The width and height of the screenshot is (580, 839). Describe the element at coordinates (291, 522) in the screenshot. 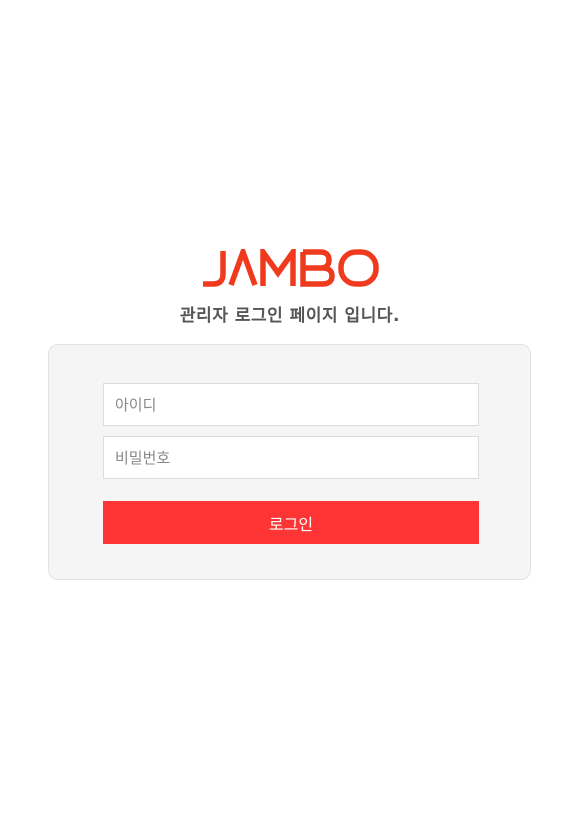

I see `login-button: 로그인` at that location.